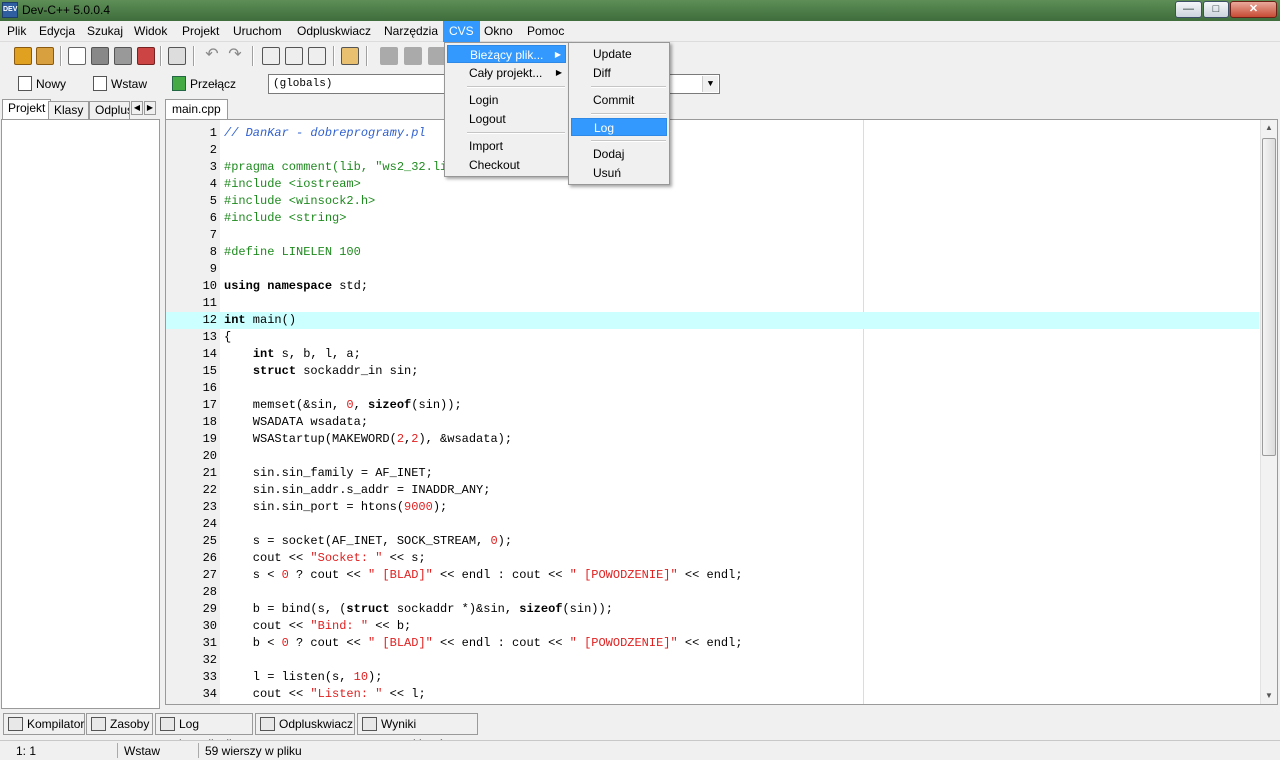 The image size is (1280, 760). Describe the element at coordinates (712, 677) in the screenshot. I see `code-line: 33 l = listen(s, 10);` at that location.